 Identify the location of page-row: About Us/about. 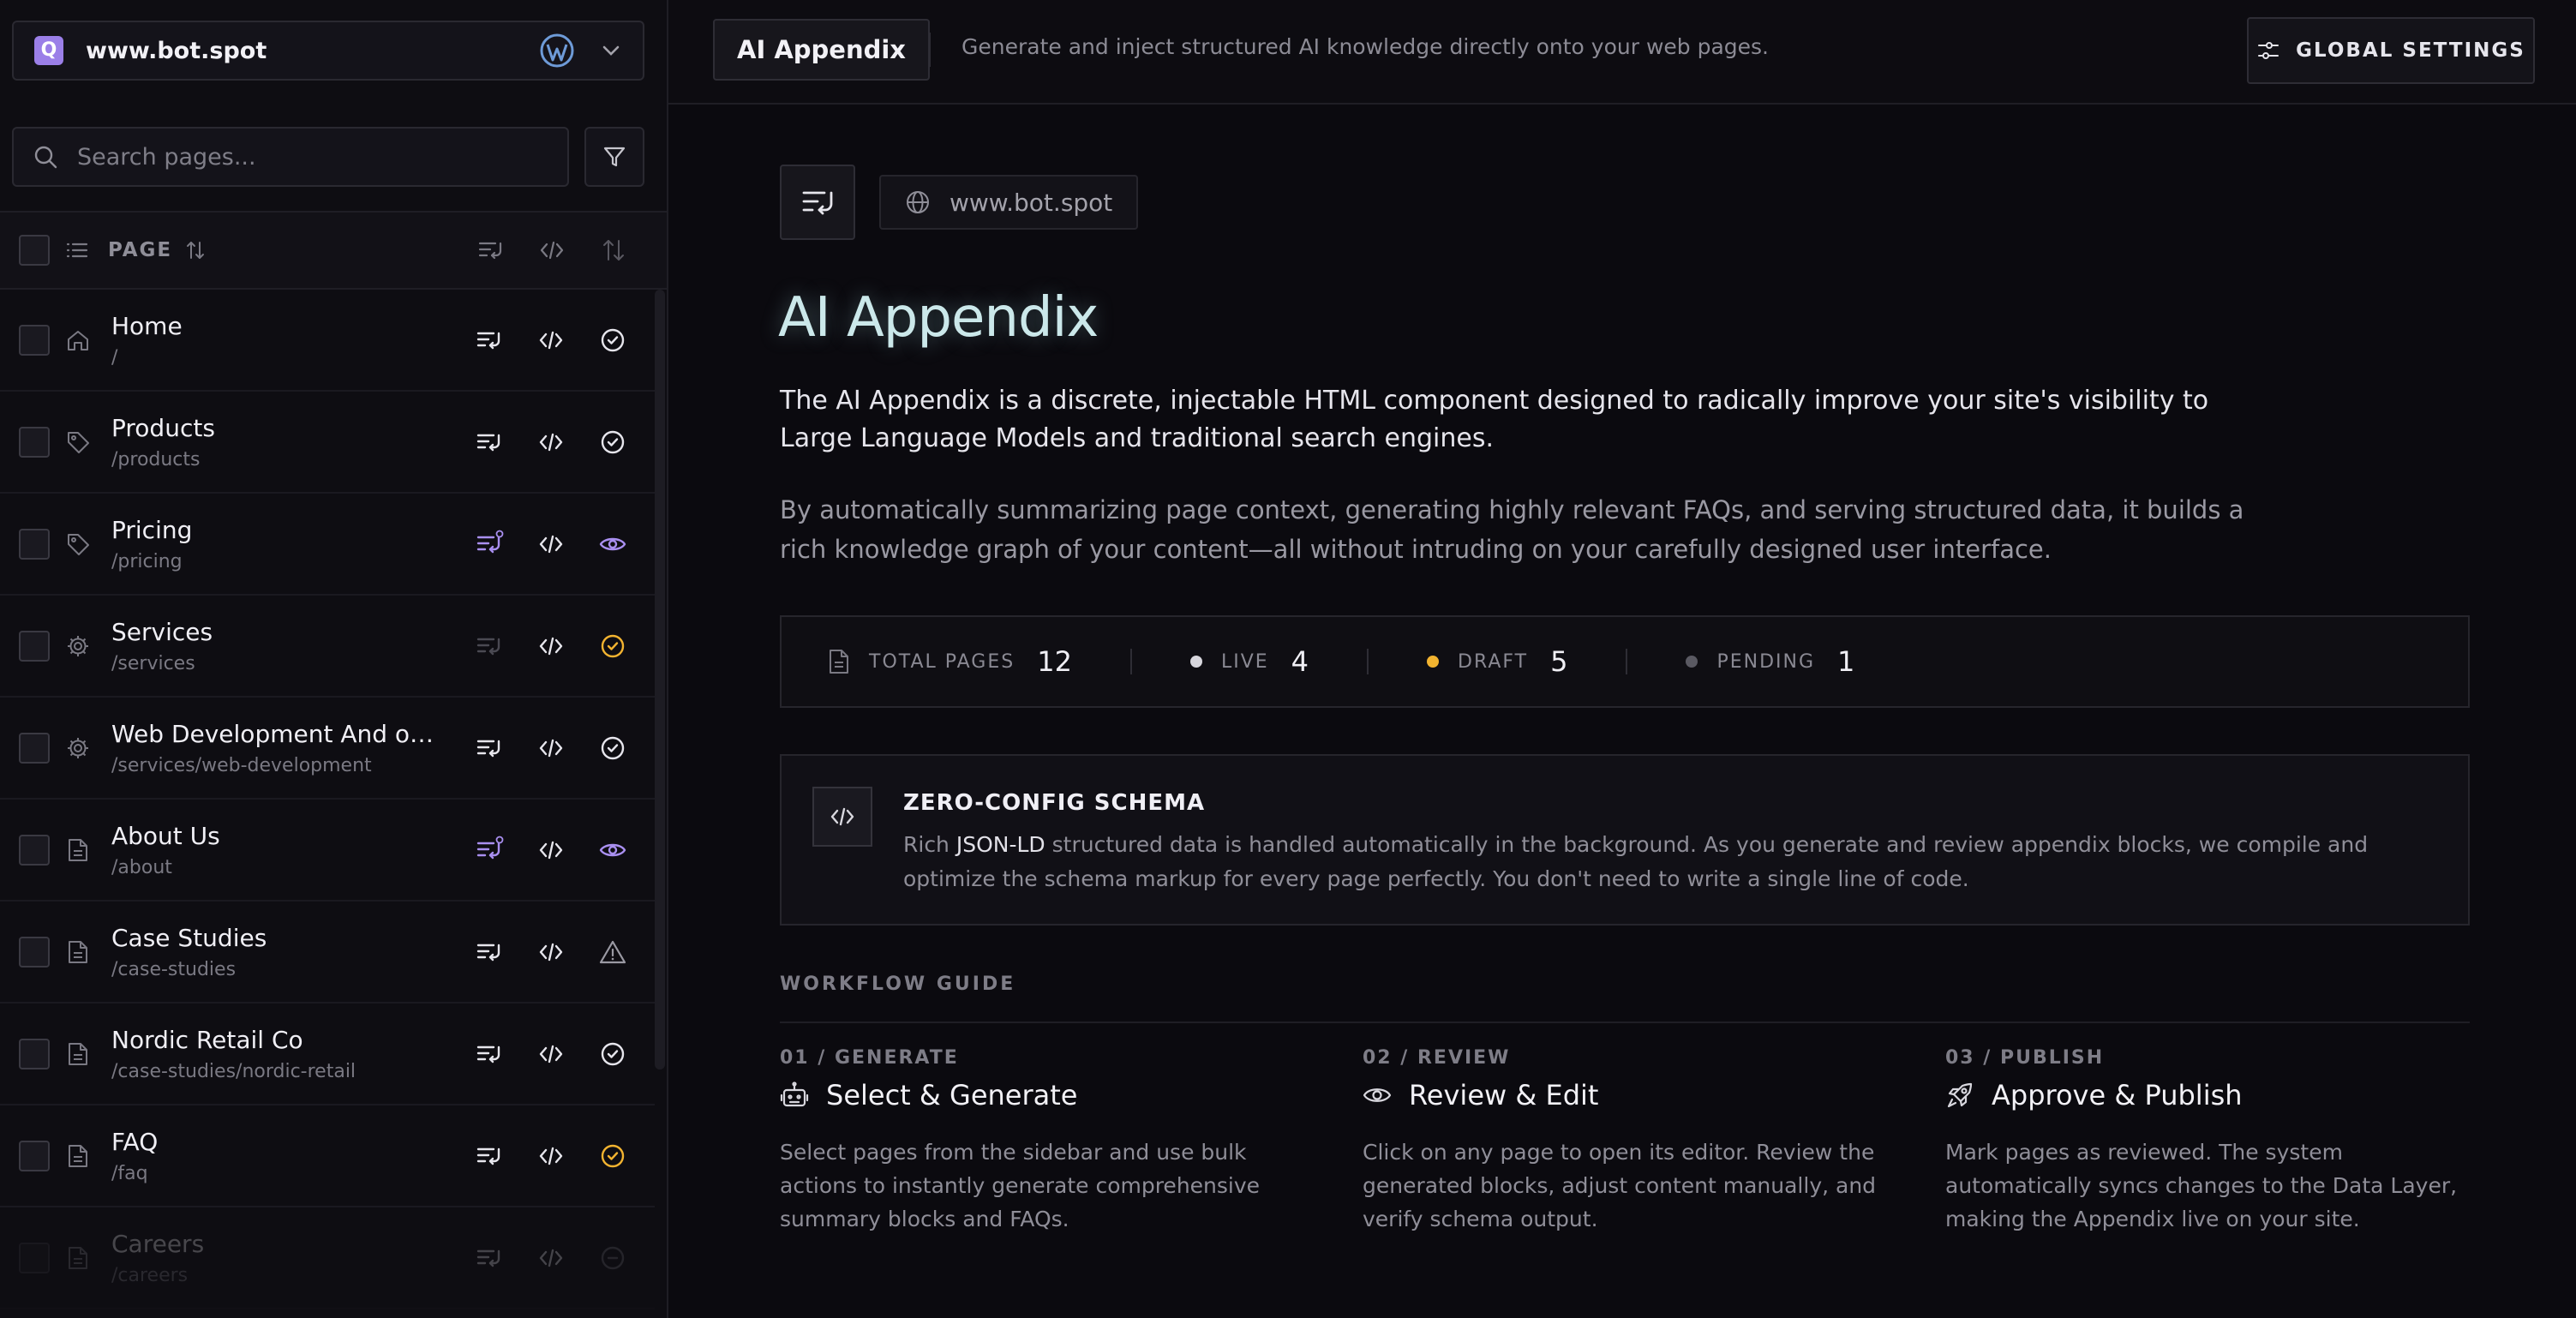
(327, 851).